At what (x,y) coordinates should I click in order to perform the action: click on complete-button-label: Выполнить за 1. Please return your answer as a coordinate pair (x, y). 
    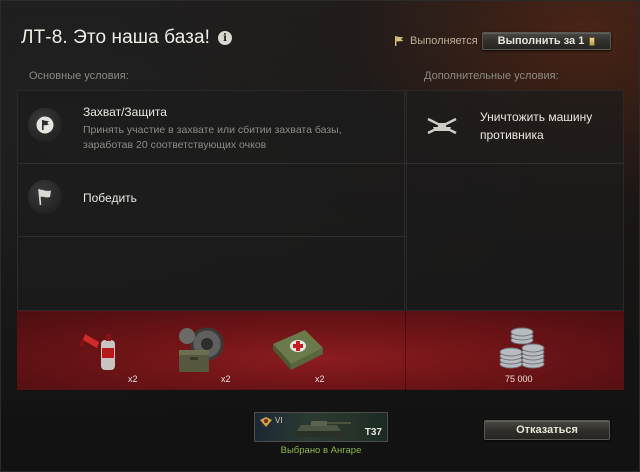
    Looking at the image, I should click on (541, 41).